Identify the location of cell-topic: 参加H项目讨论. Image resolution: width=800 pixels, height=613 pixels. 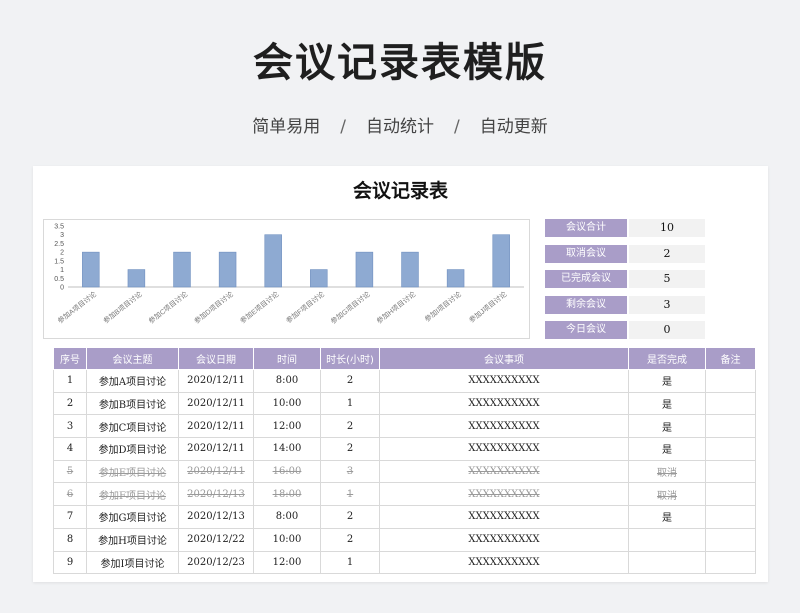
(132, 540).